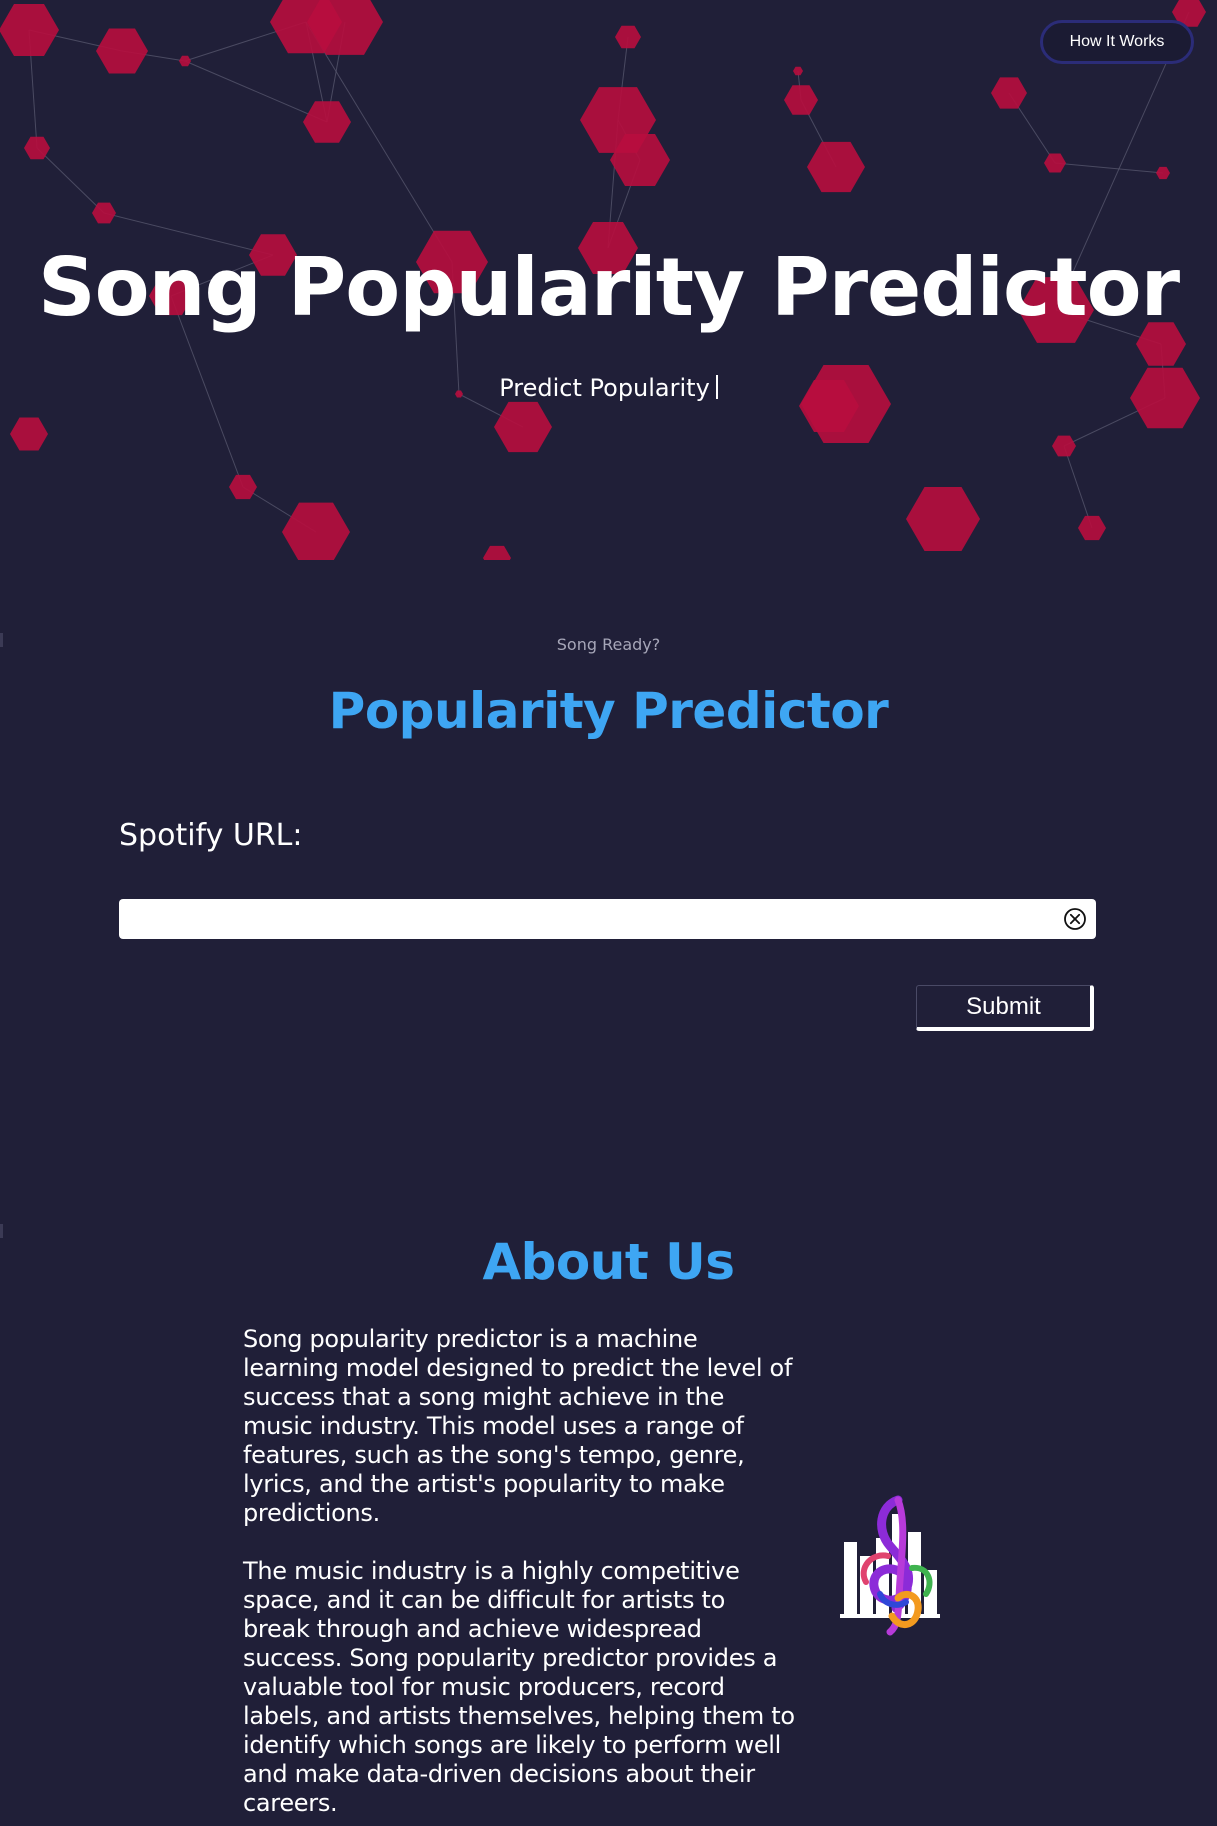 Image resolution: width=1217 pixels, height=1826 pixels. Describe the element at coordinates (604, 388) in the screenshot. I see `hero-subtitle-text: Predict Popularity` at that location.